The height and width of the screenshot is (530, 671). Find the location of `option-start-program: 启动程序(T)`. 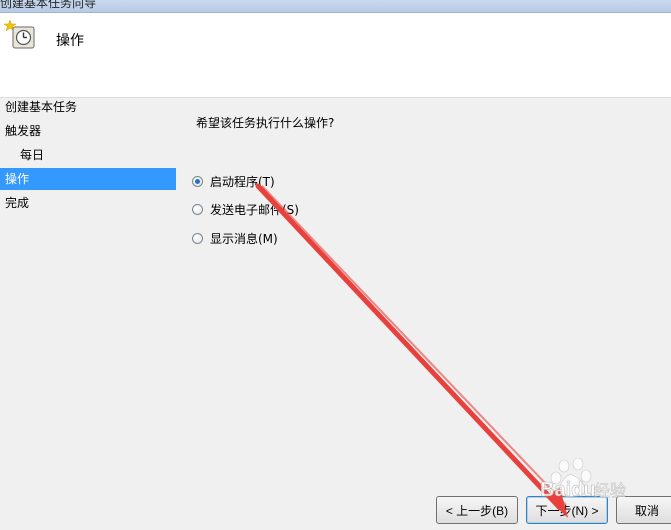

option-start-program: 启动程序(T) is located at coordinates (233, 181).